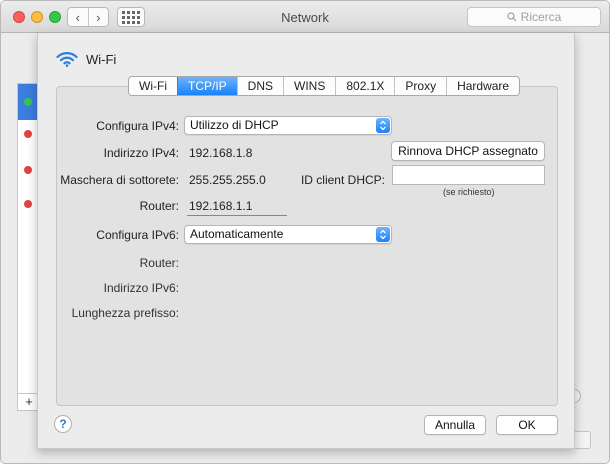 Image resolution: width=610 pixels, height=464 pixels. I want to click on tab-proxy: Proxy, so click(420, 86).